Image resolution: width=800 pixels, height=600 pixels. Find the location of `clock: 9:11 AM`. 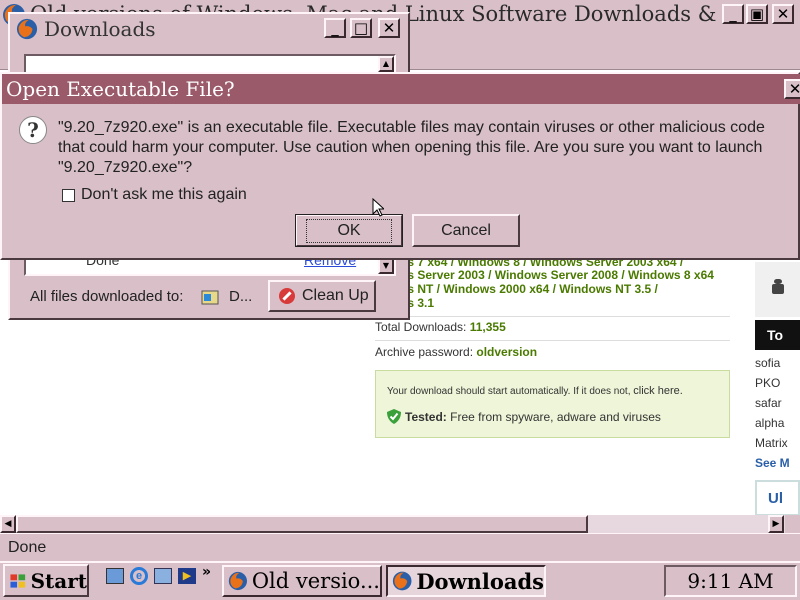

clock: 9:11 AM is located at coordinates (730, 581).